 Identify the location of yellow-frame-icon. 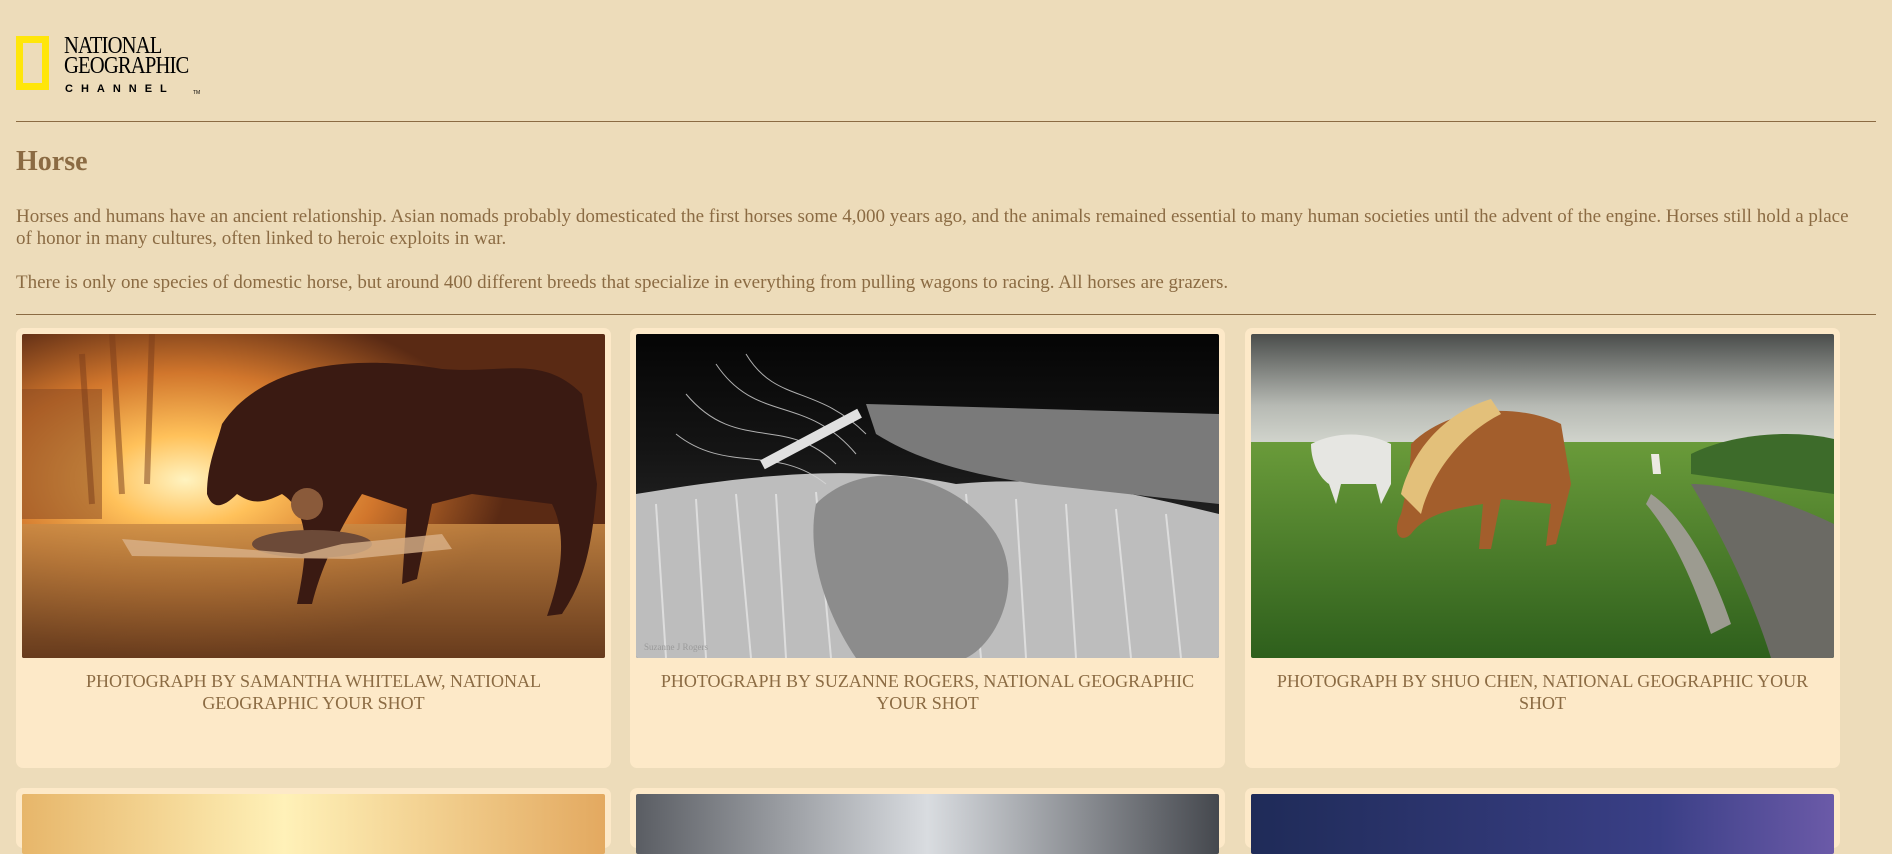
(32, 63).